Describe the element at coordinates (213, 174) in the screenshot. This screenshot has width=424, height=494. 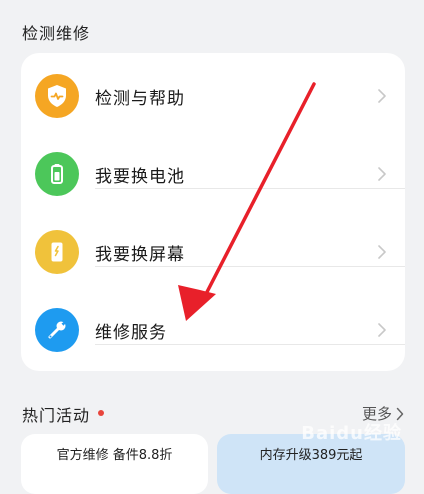
I see `item-battery: 我要换电池` at that location.